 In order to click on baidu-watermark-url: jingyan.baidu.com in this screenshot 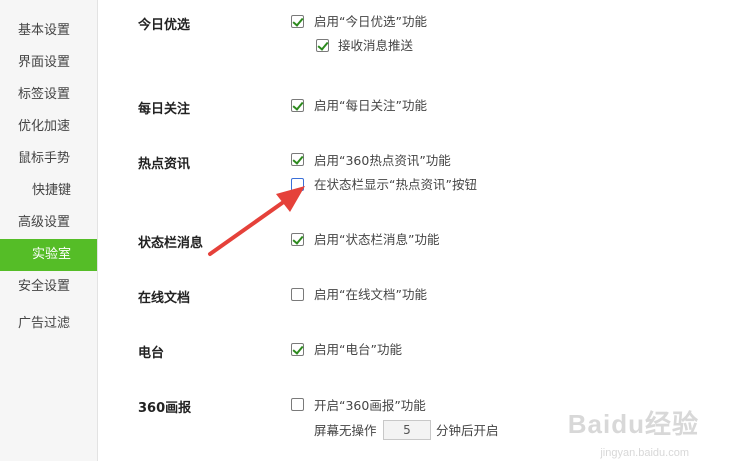, I will do `click(644, 453)`.